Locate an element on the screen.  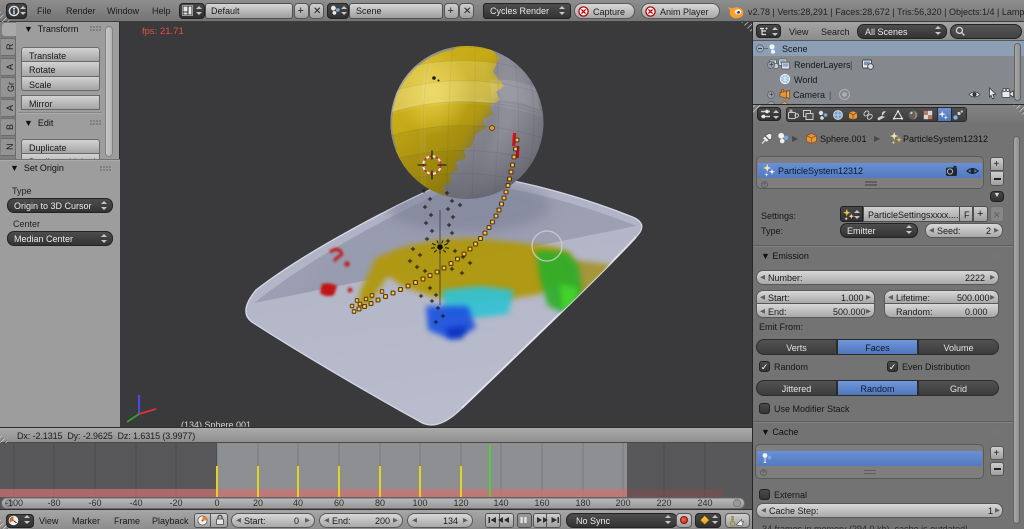
svg-text: 240 is located at coordinates (704, 503).